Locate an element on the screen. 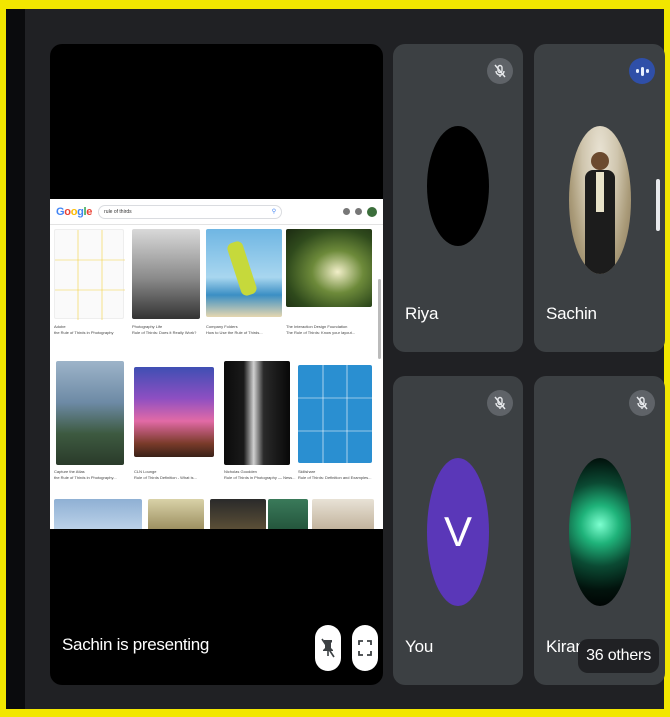 The height and width of the screenshot is (717, 670). apps-icon is located at coordinates (358, 211).